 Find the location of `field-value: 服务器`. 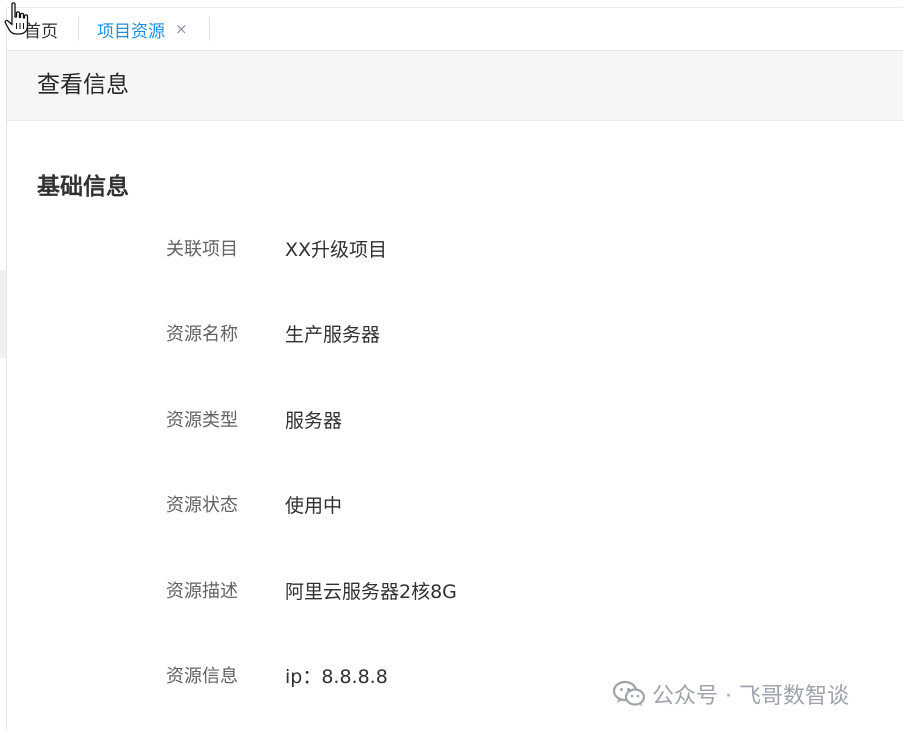

field-value: 服务器 is located at coordinates (314, 421).